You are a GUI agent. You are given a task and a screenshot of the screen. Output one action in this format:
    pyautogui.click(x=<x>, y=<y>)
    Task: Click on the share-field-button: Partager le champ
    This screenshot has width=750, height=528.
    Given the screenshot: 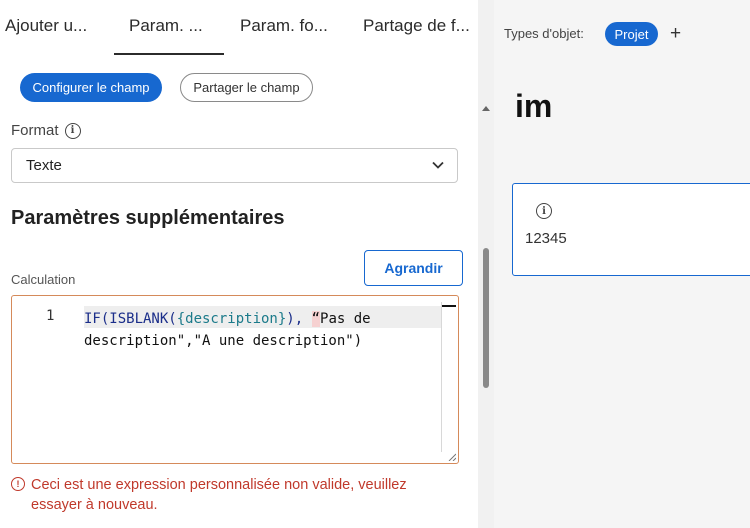 What is the action you would take?
    pyautogui.click(x=246, y=87)
    